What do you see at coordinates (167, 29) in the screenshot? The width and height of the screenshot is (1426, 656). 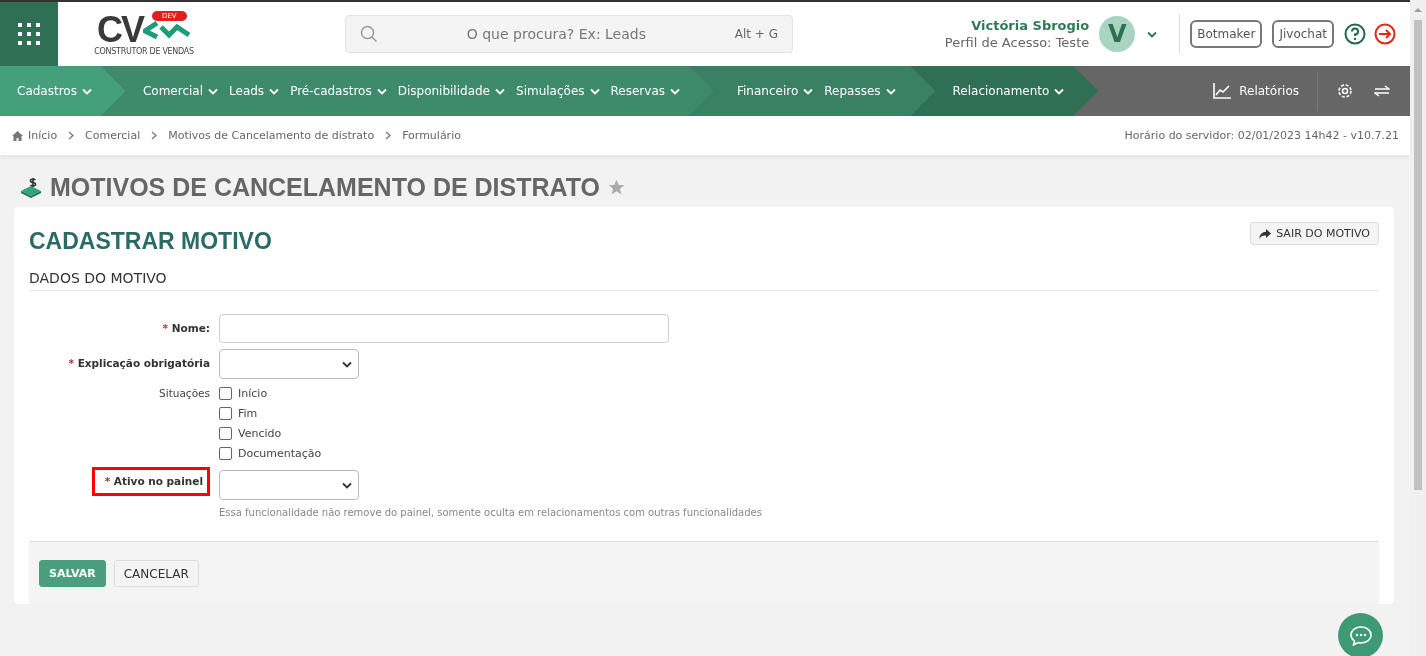 I see `logo-mark-icon` at bounding box center [167, 29].